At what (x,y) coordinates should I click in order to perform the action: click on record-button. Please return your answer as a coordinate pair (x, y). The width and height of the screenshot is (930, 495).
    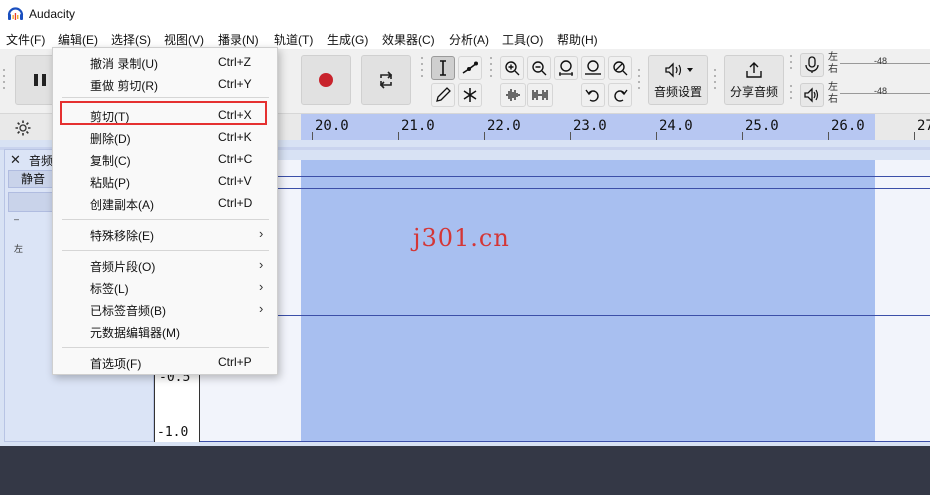
    Looking at the image, I should click on (326, 80).